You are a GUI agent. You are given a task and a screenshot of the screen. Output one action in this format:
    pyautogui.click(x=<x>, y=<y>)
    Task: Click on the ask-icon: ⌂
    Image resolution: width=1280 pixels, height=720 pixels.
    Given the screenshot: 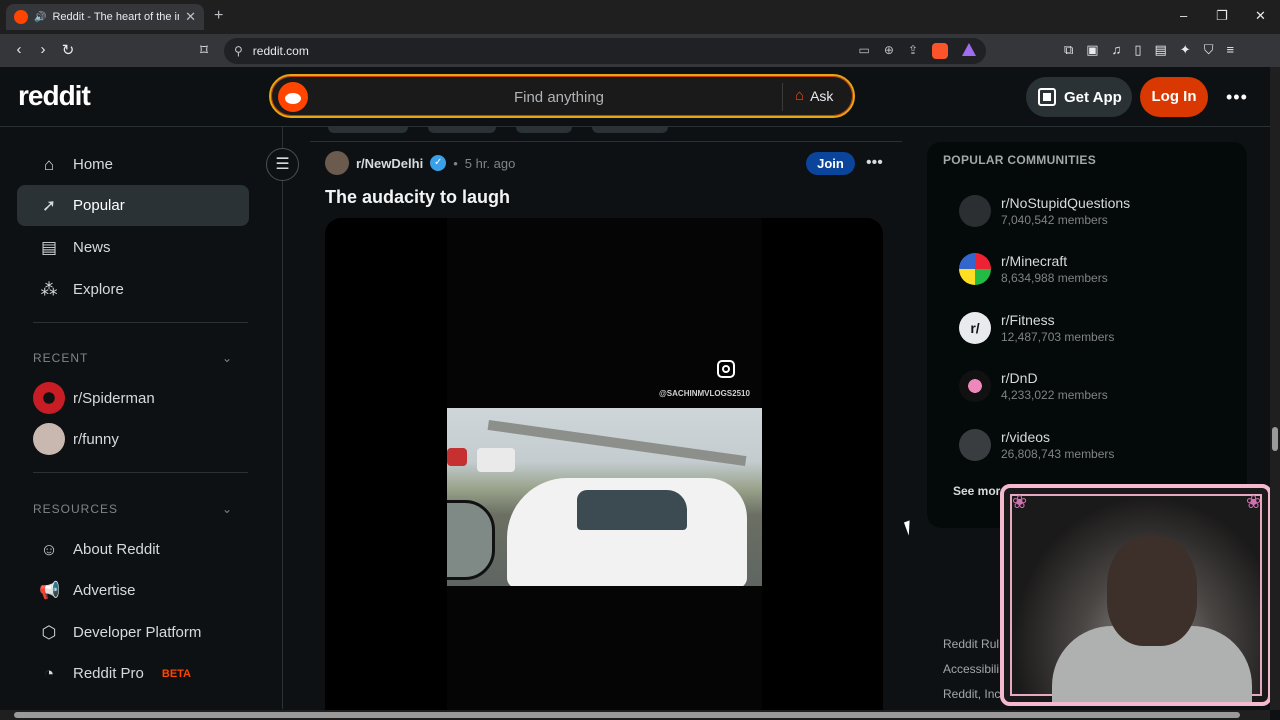 What is the action you would take?
    pyautogui.click(x=800, y=95)
    